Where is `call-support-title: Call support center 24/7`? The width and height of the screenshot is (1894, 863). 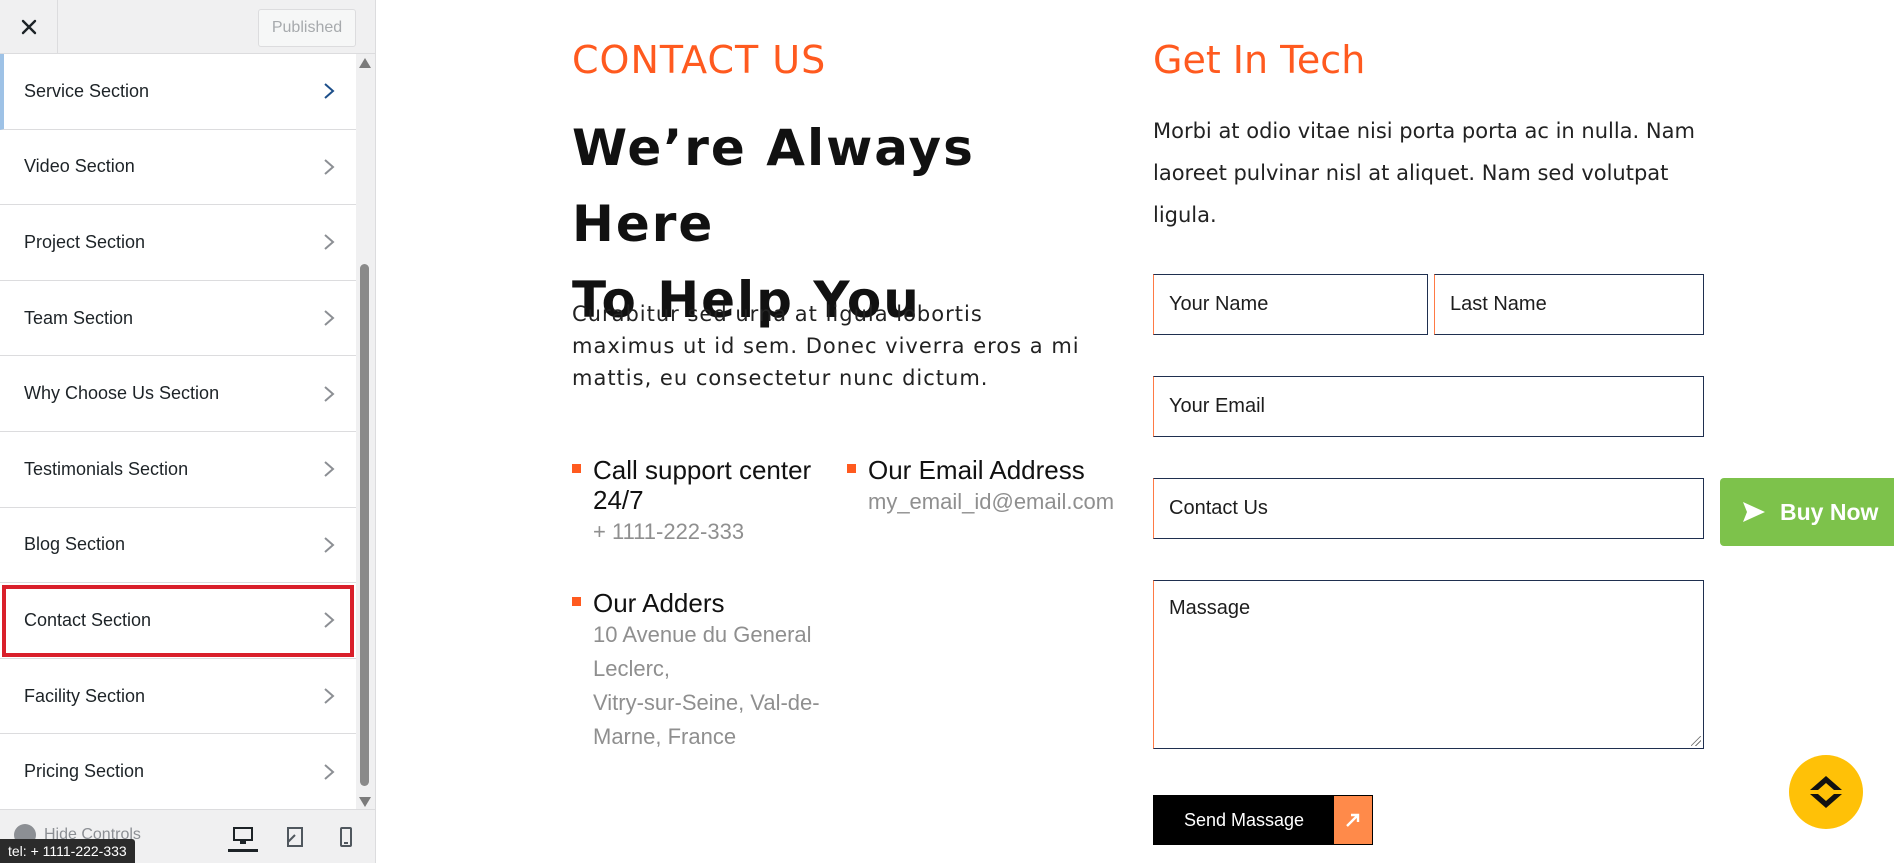
call-support-title: Call support center 24/7 is located at coordinates (712, 485).